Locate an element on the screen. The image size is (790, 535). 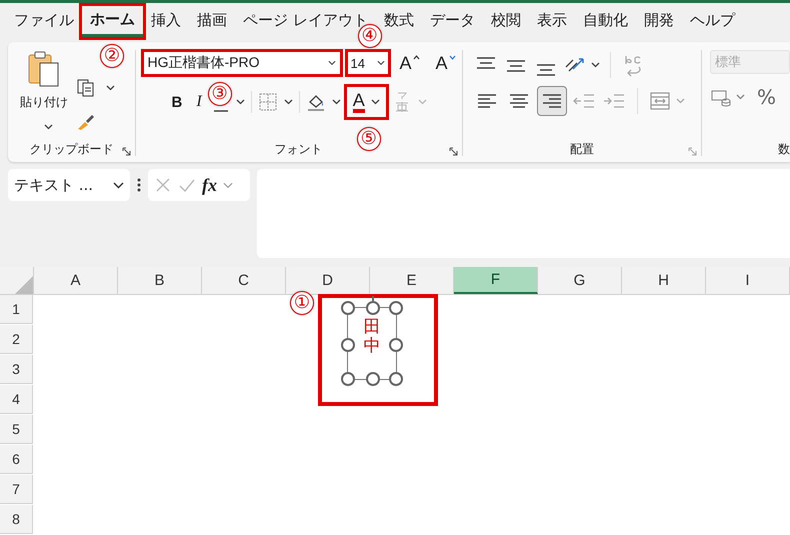
font-color-button: A is located at coordinates (366, 102).